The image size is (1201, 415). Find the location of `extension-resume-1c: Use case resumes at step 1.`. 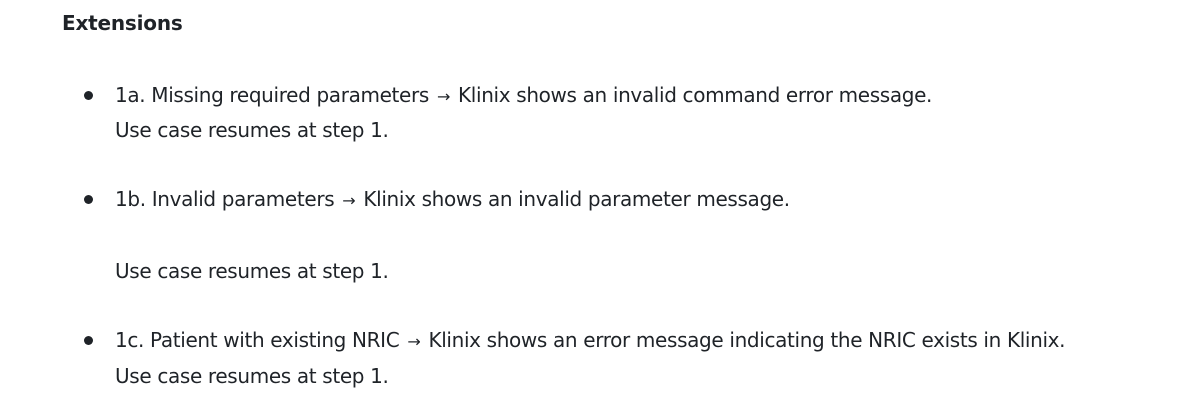

extension-resume-1c: Use case resumes at step 1. is located at coordinates (252, 376).